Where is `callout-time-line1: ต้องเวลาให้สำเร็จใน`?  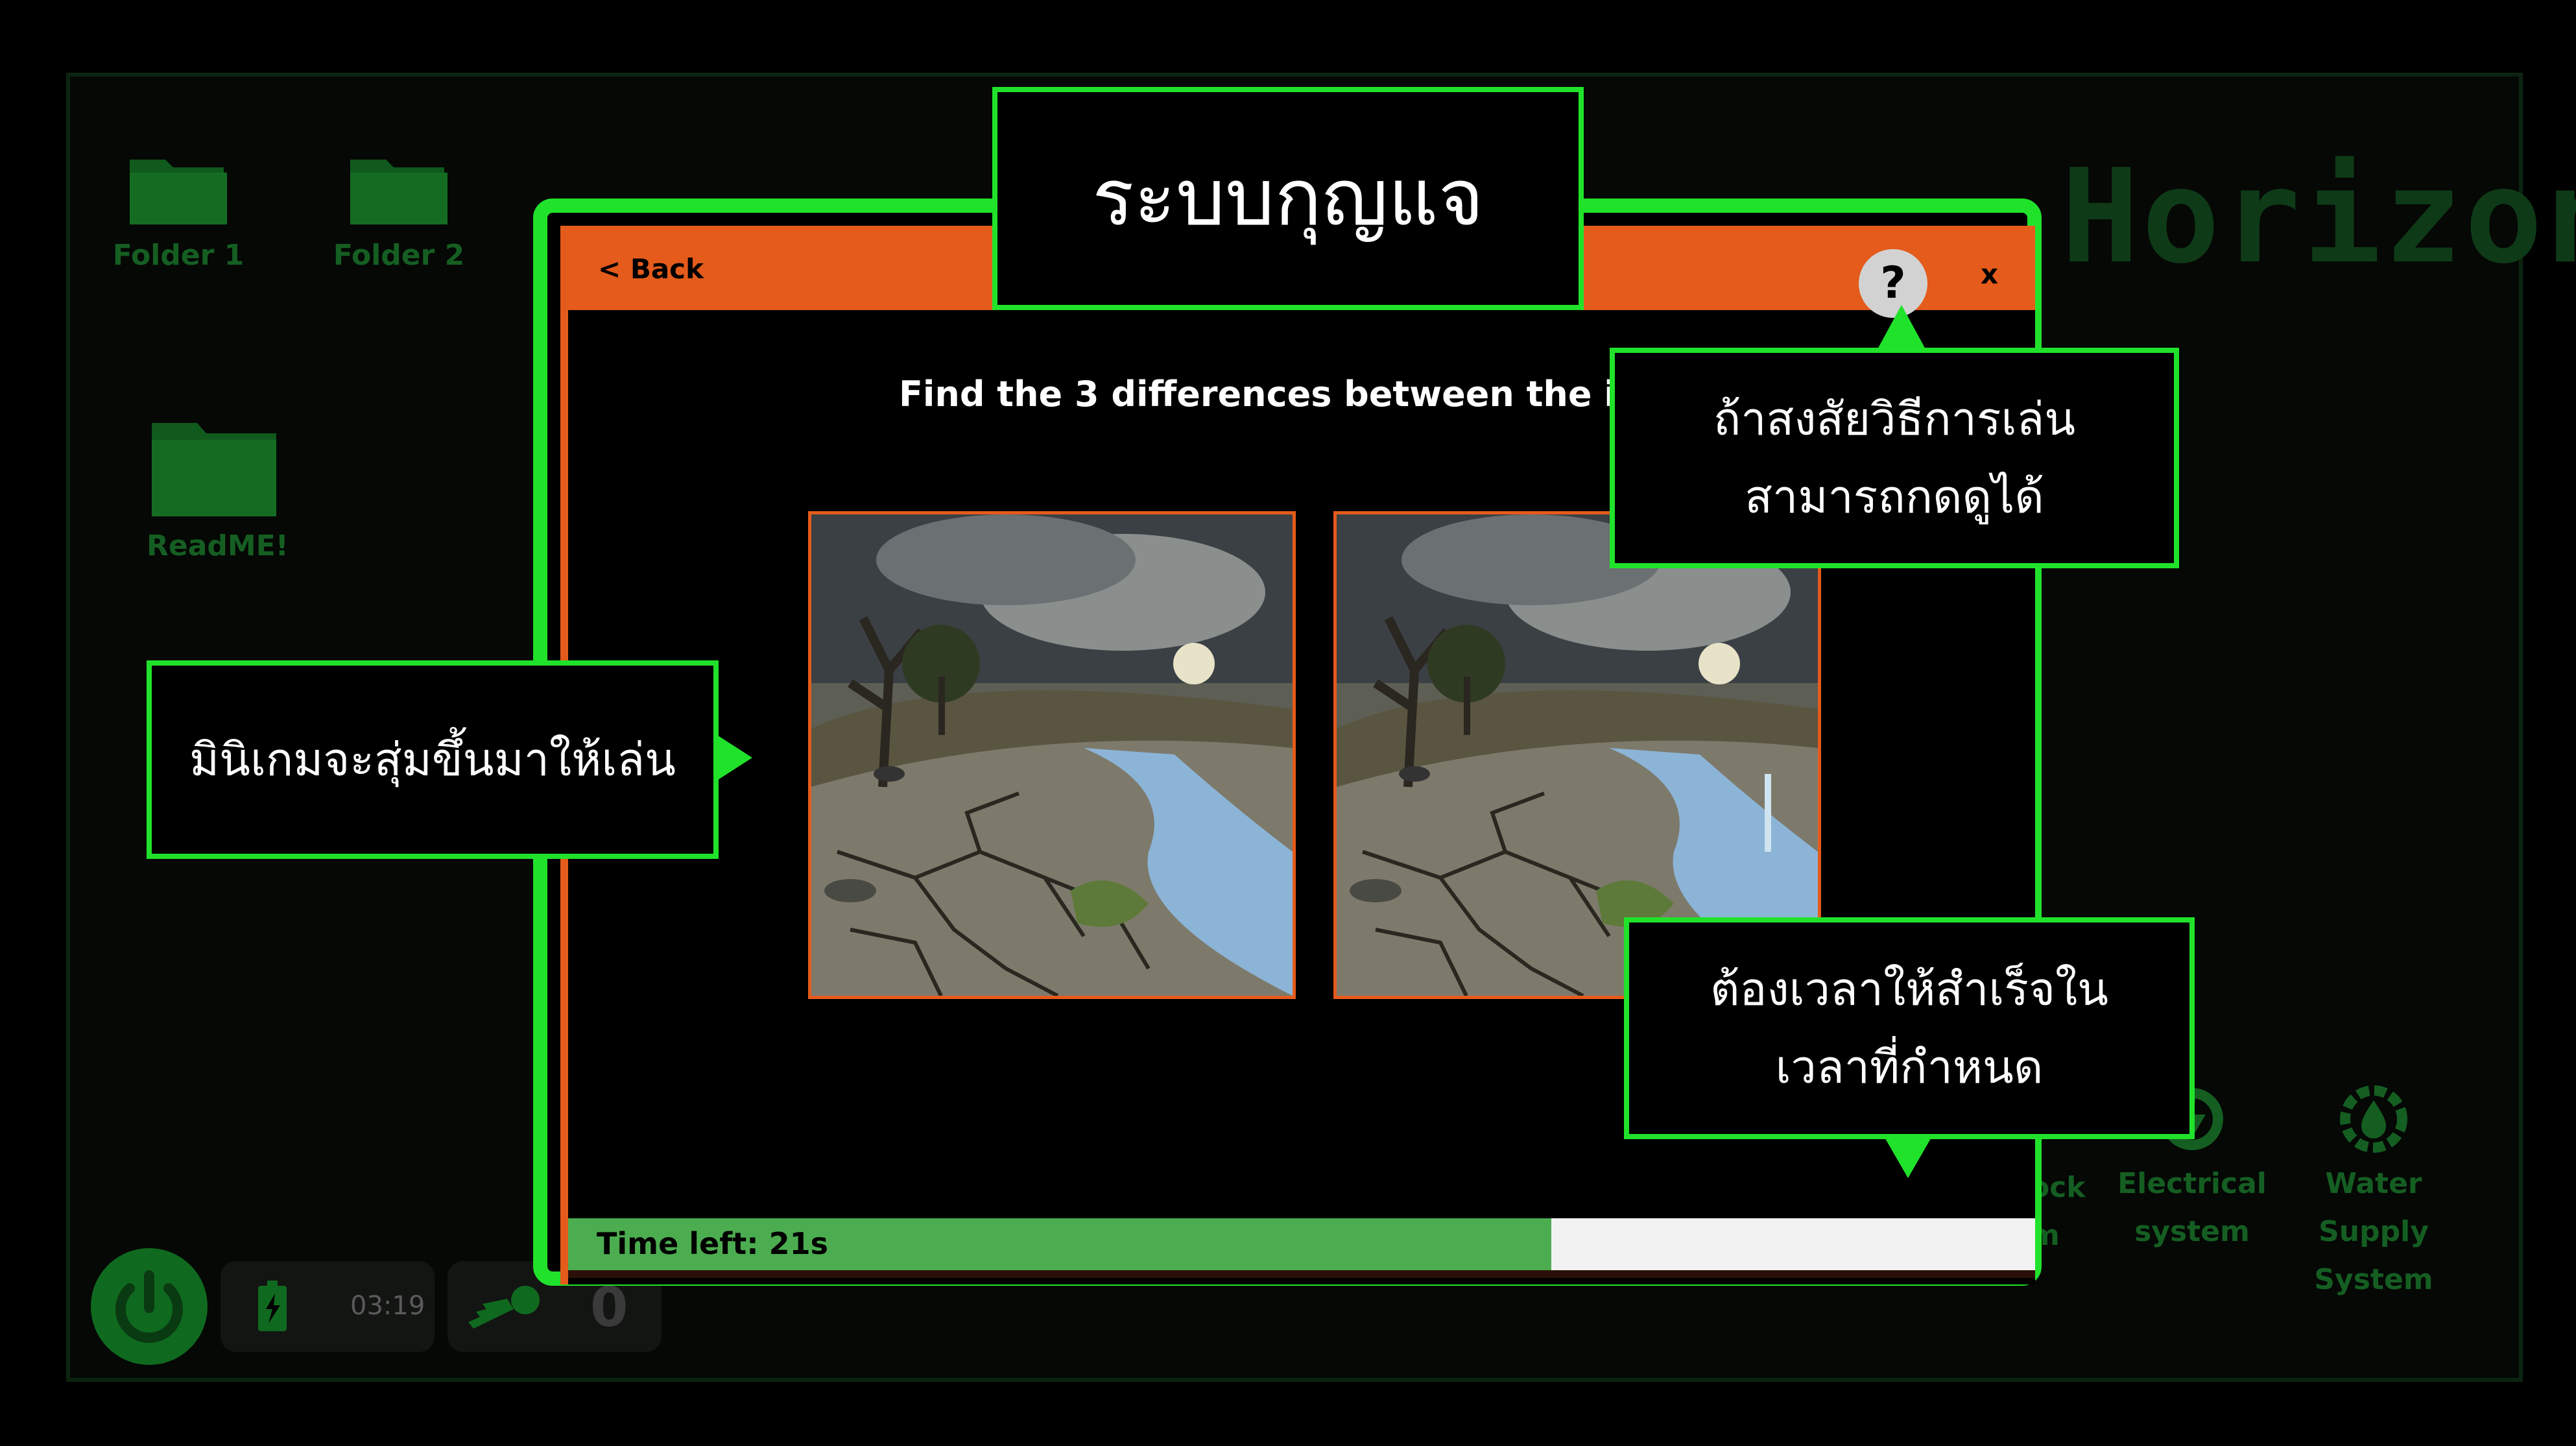
callout-time-line1: ต้องเวลาให้สำเร็จใน is located at coordinates (1909, 990).